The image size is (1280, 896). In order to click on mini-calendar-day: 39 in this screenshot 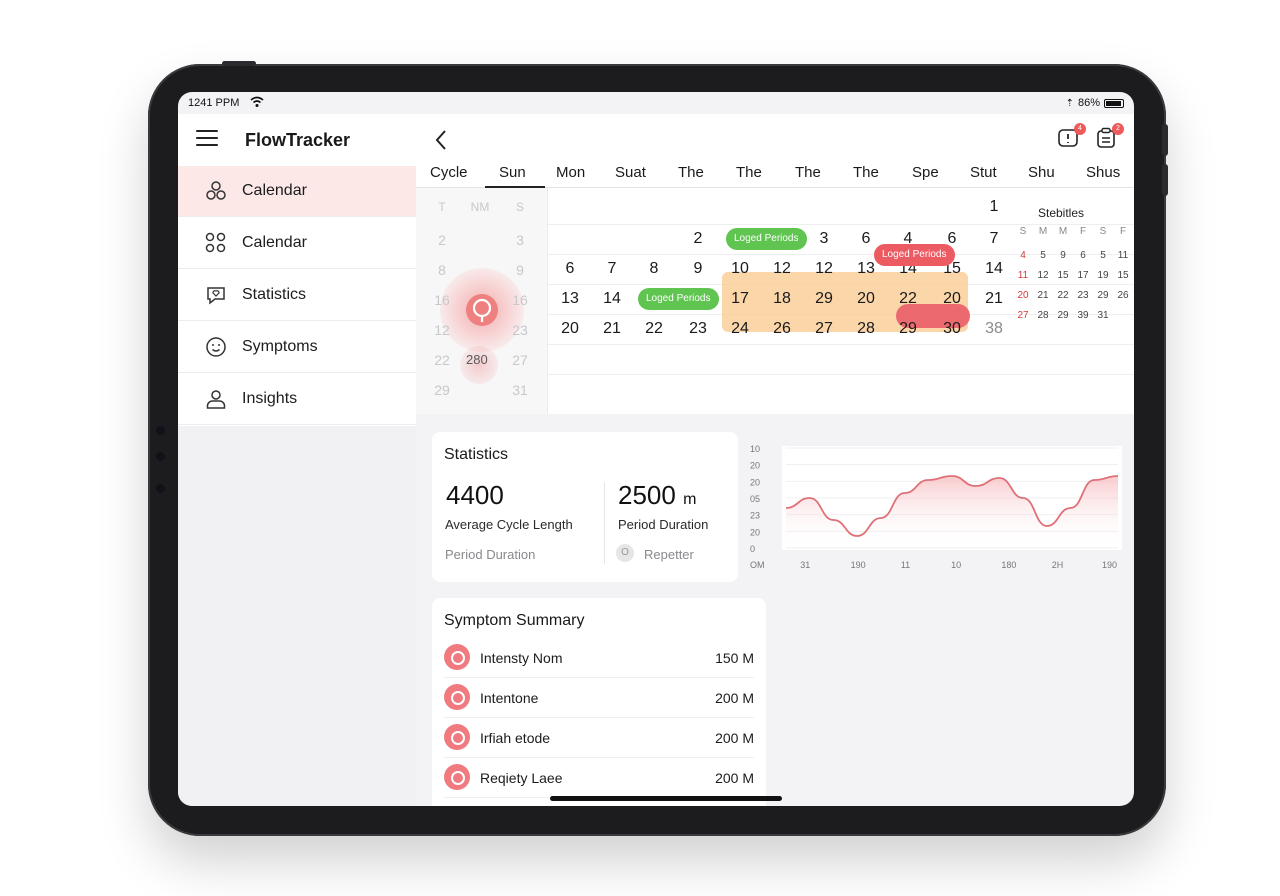, I will do `click(1083, 315)`.